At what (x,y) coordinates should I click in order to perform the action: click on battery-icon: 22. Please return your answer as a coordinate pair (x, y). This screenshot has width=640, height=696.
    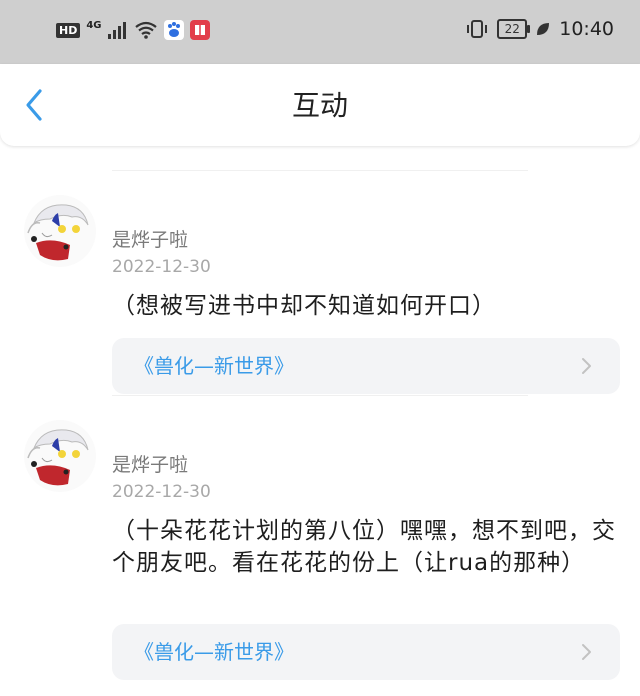
    Looking at the image, I should click on (514, 29).